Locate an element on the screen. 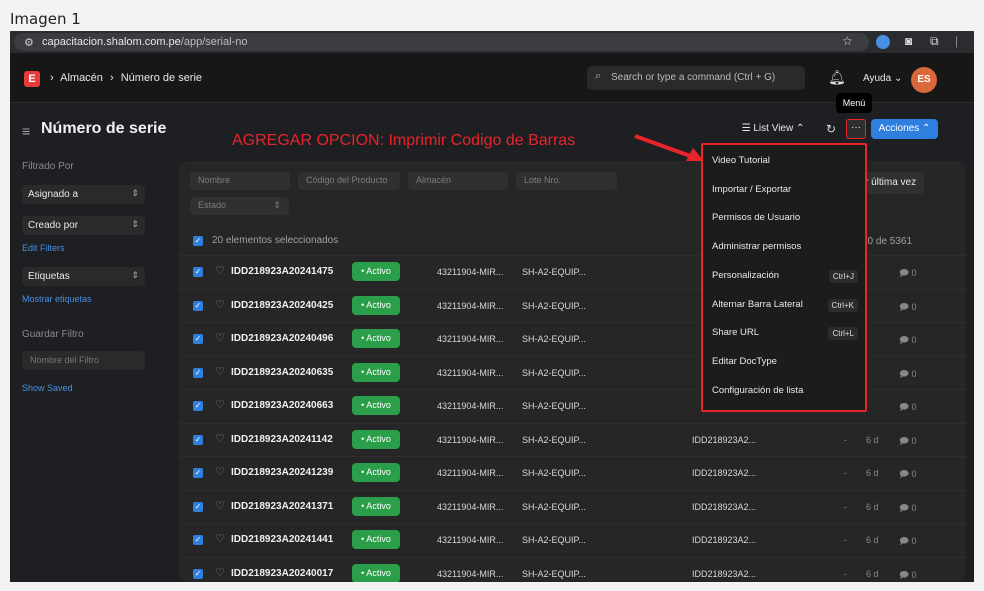 This screenshot has width=984, height=591. camera-icon: ◙ is located at coordinates (908, 41).